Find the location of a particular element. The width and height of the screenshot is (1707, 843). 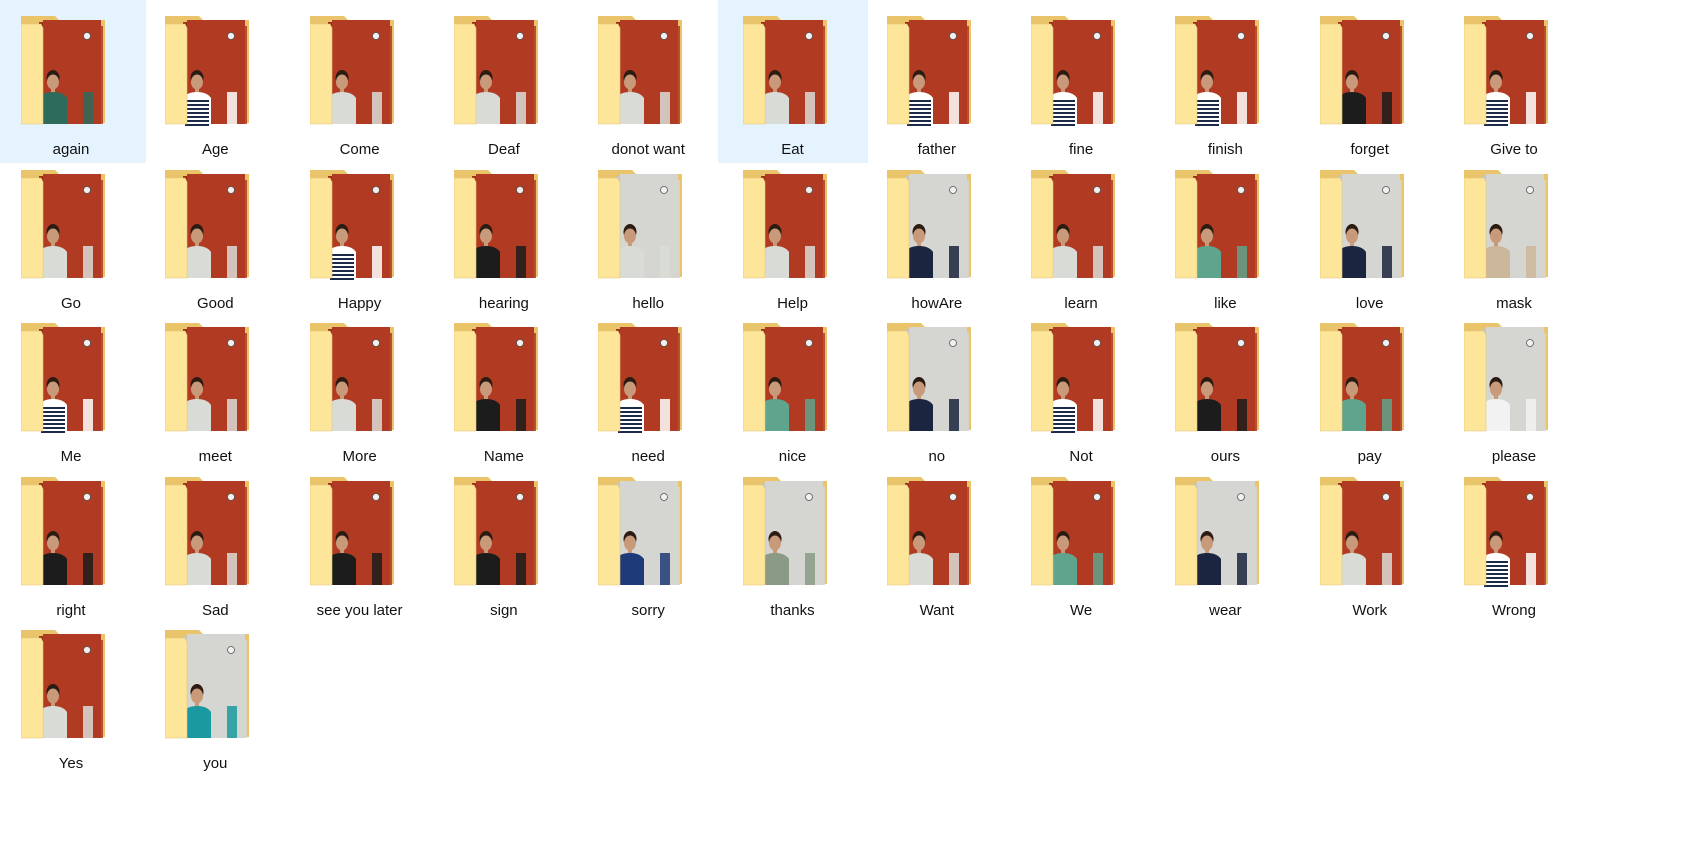

folder-item: see you later is located at coordinates (360, 542).